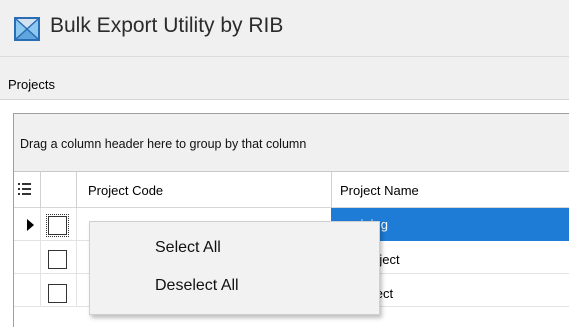  I want to click on context-menu: Select All Deselect All, so click(234, 268).